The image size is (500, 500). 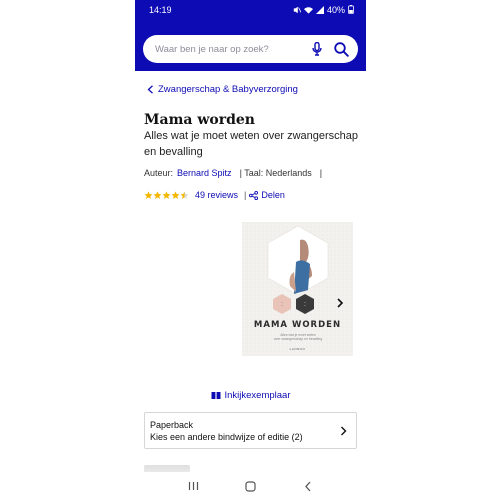 I want to click on signal-icon, so click(x=319, y=9).